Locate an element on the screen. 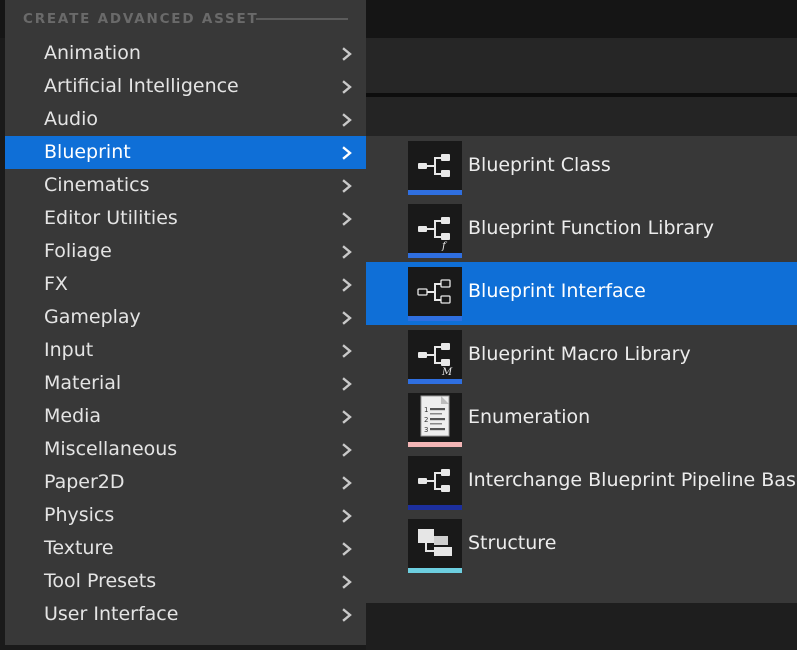  submenu-item-label: Structure is located at coordinates (512, 543).